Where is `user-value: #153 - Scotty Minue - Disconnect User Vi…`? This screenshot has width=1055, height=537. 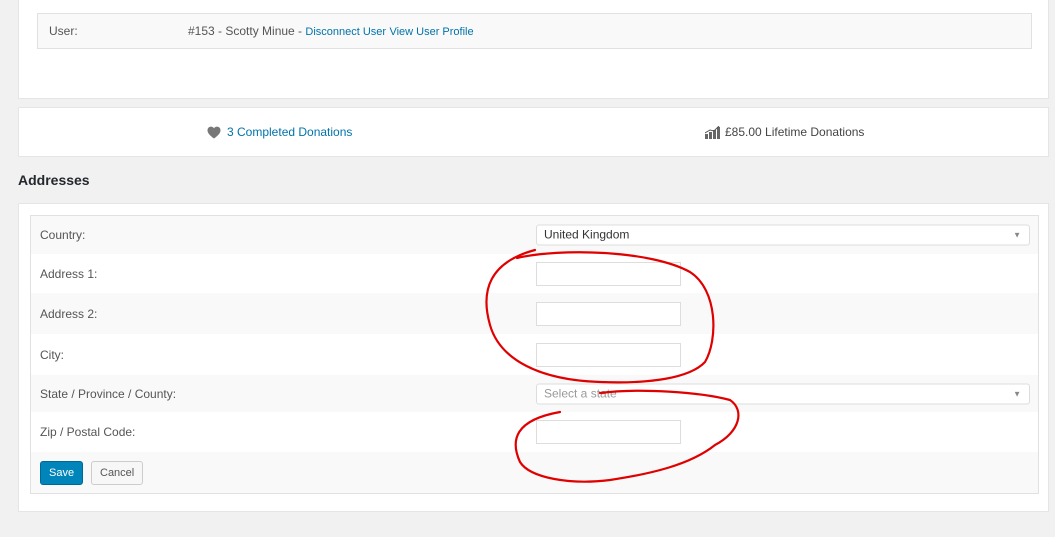 user-value: #153 - Scotty Minue - Disconnect User Vi… is located at coordinates (331, 31).